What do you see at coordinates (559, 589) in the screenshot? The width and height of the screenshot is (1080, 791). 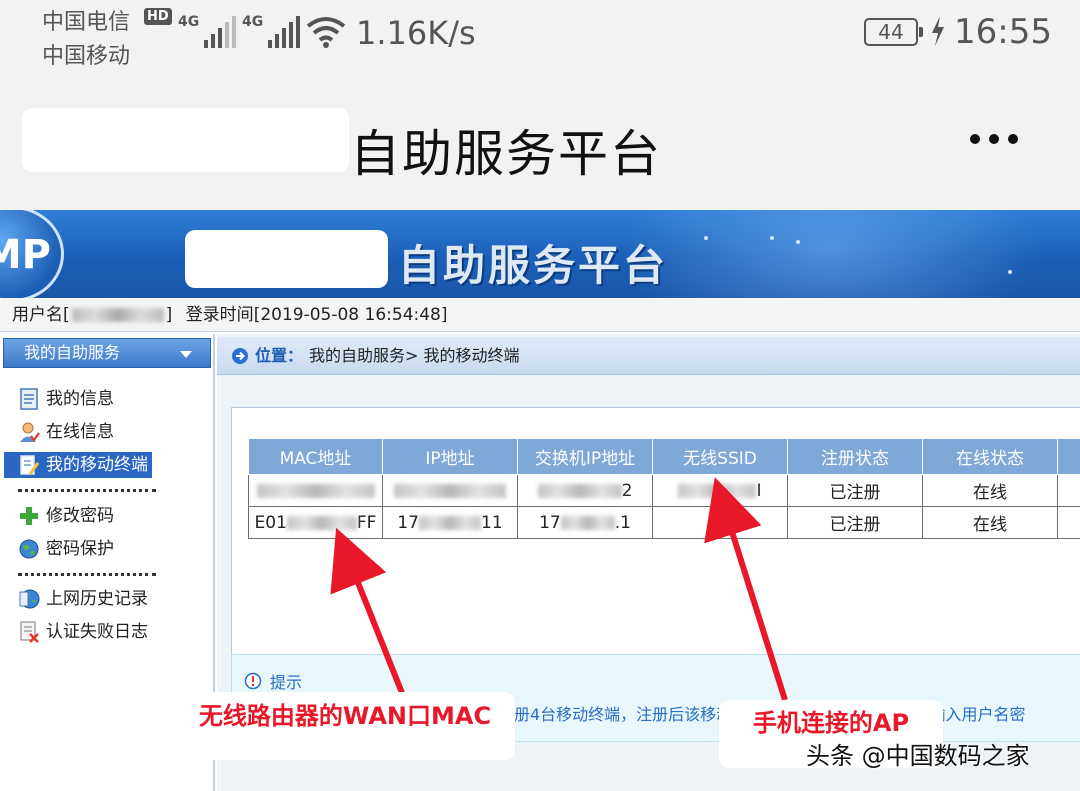 I see `annotation-arrows` at bounding box center [559, 589].